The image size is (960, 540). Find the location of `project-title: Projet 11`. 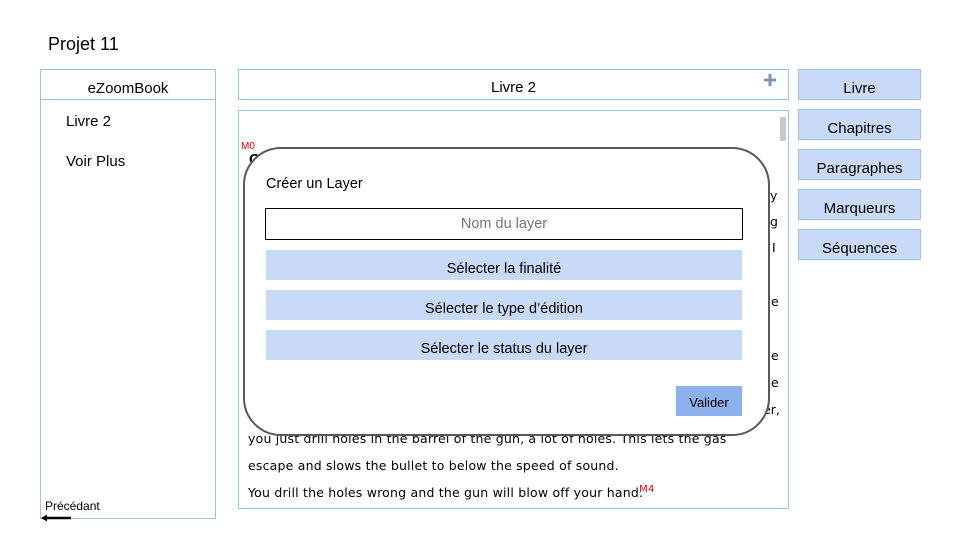

project-title: Projet 11 is located at coordinates (83, 44).